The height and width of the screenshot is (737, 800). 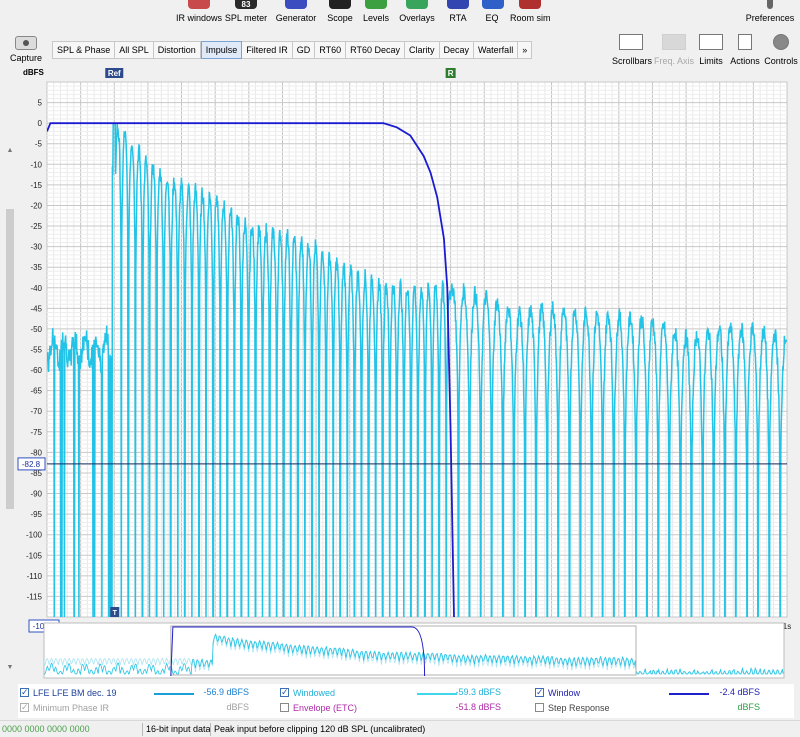 I want to click on legend-item-envelope-etc-: Envelope (ETC), so click(x=318, y=708).